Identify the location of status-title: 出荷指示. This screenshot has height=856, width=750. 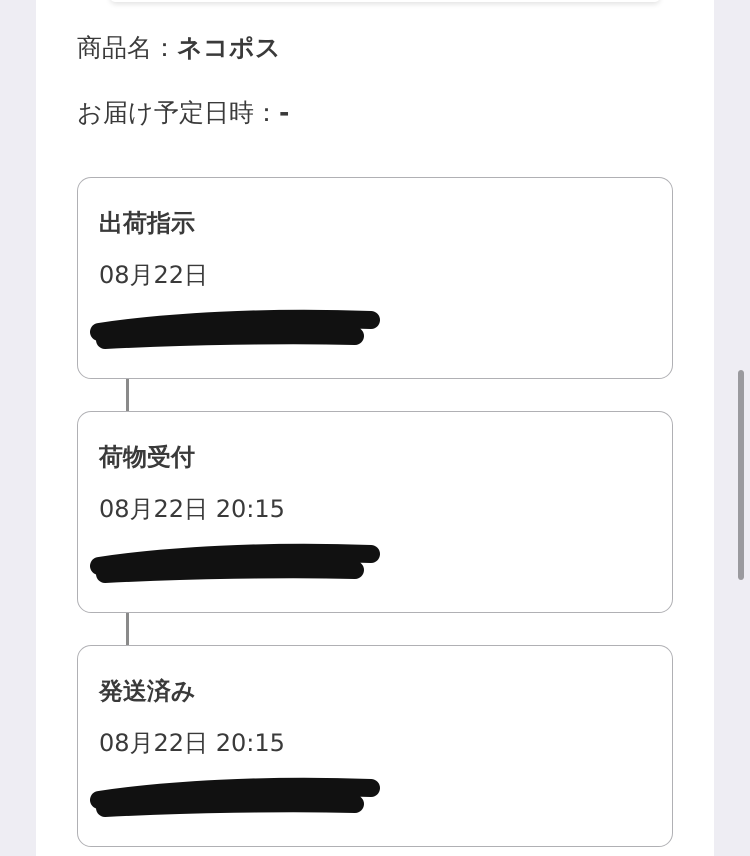
(147, 223).